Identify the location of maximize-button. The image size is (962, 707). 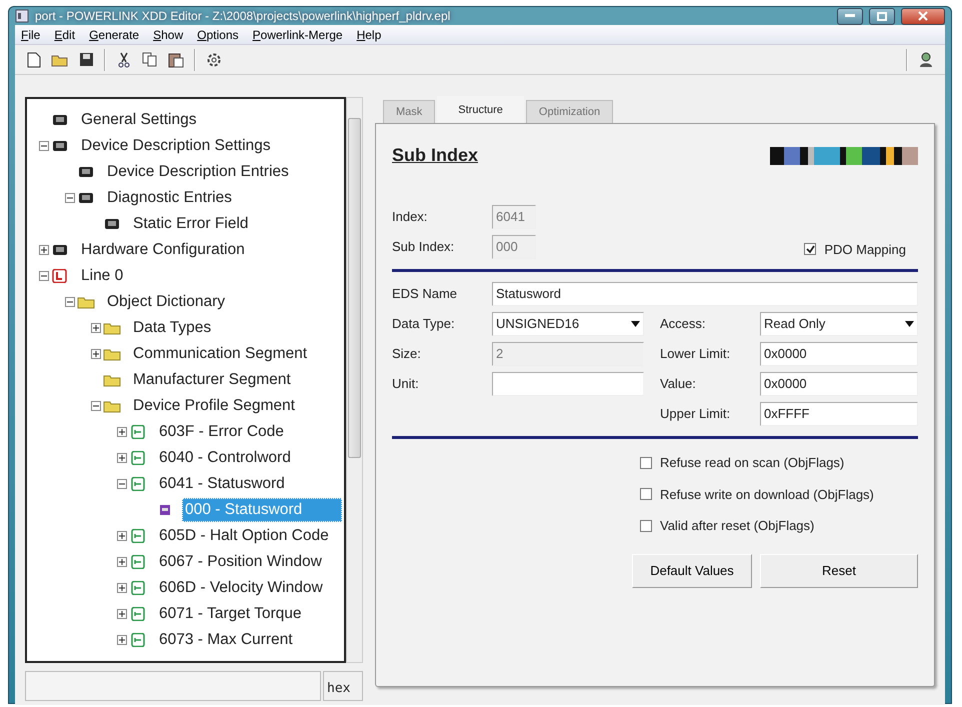
(882, 16).